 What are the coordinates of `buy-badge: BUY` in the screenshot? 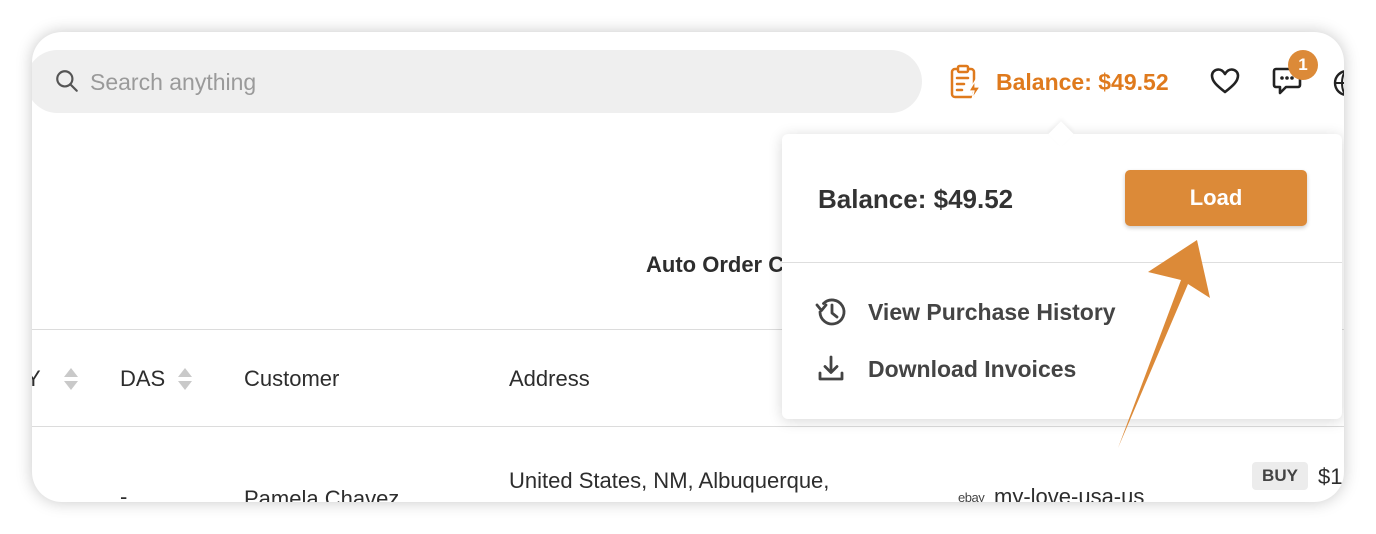 It's located at (1280, 476).